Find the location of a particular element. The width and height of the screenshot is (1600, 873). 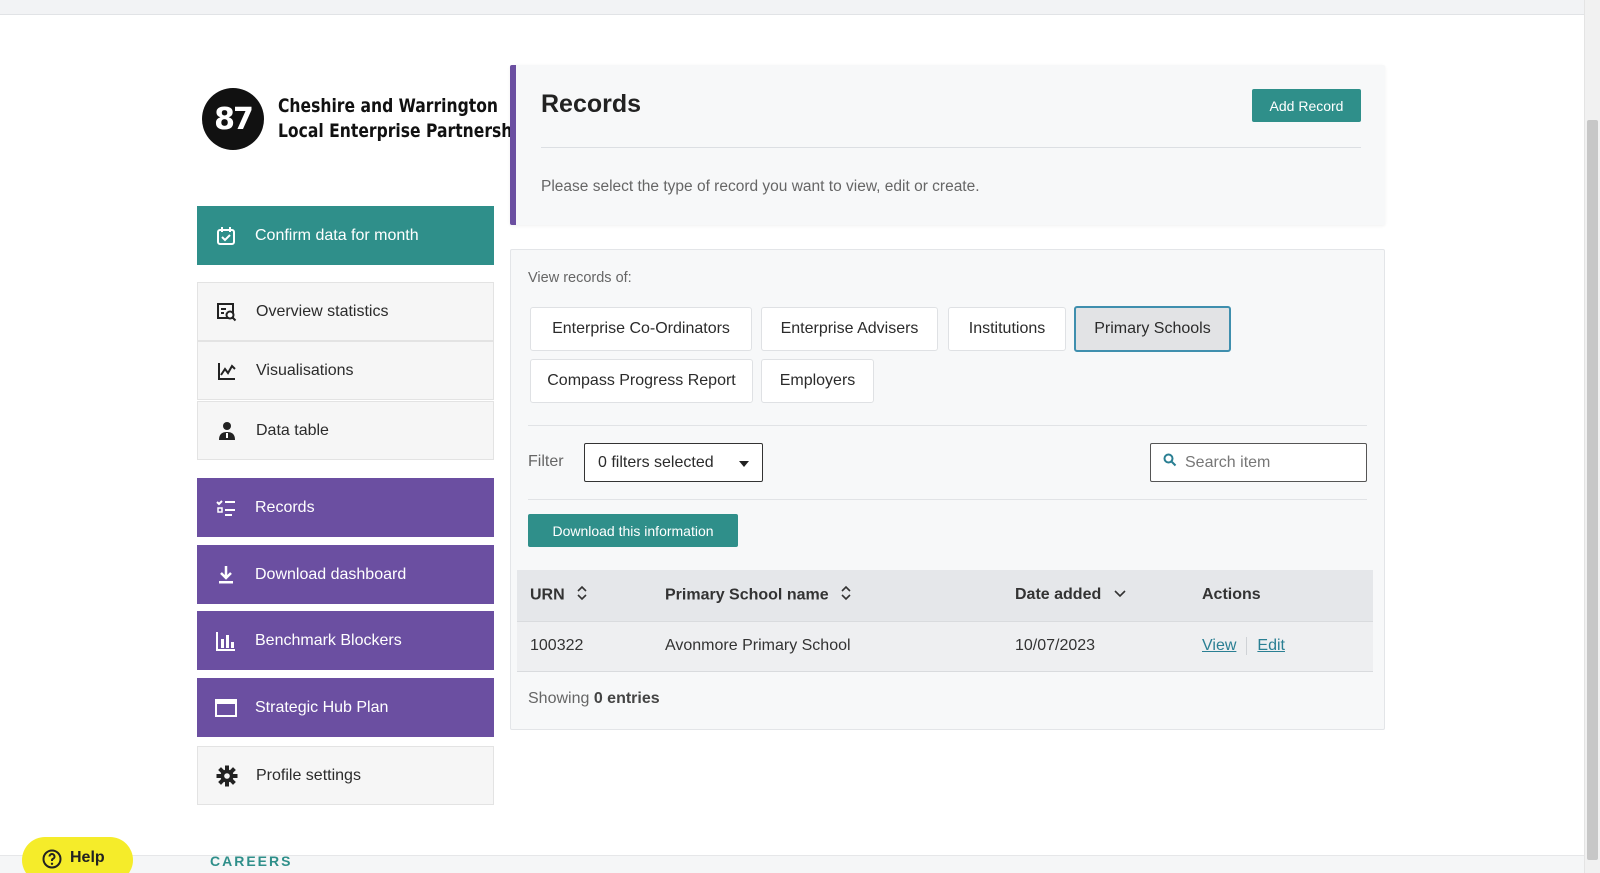

column-header-label: URN is located at coordinates (547, 595).